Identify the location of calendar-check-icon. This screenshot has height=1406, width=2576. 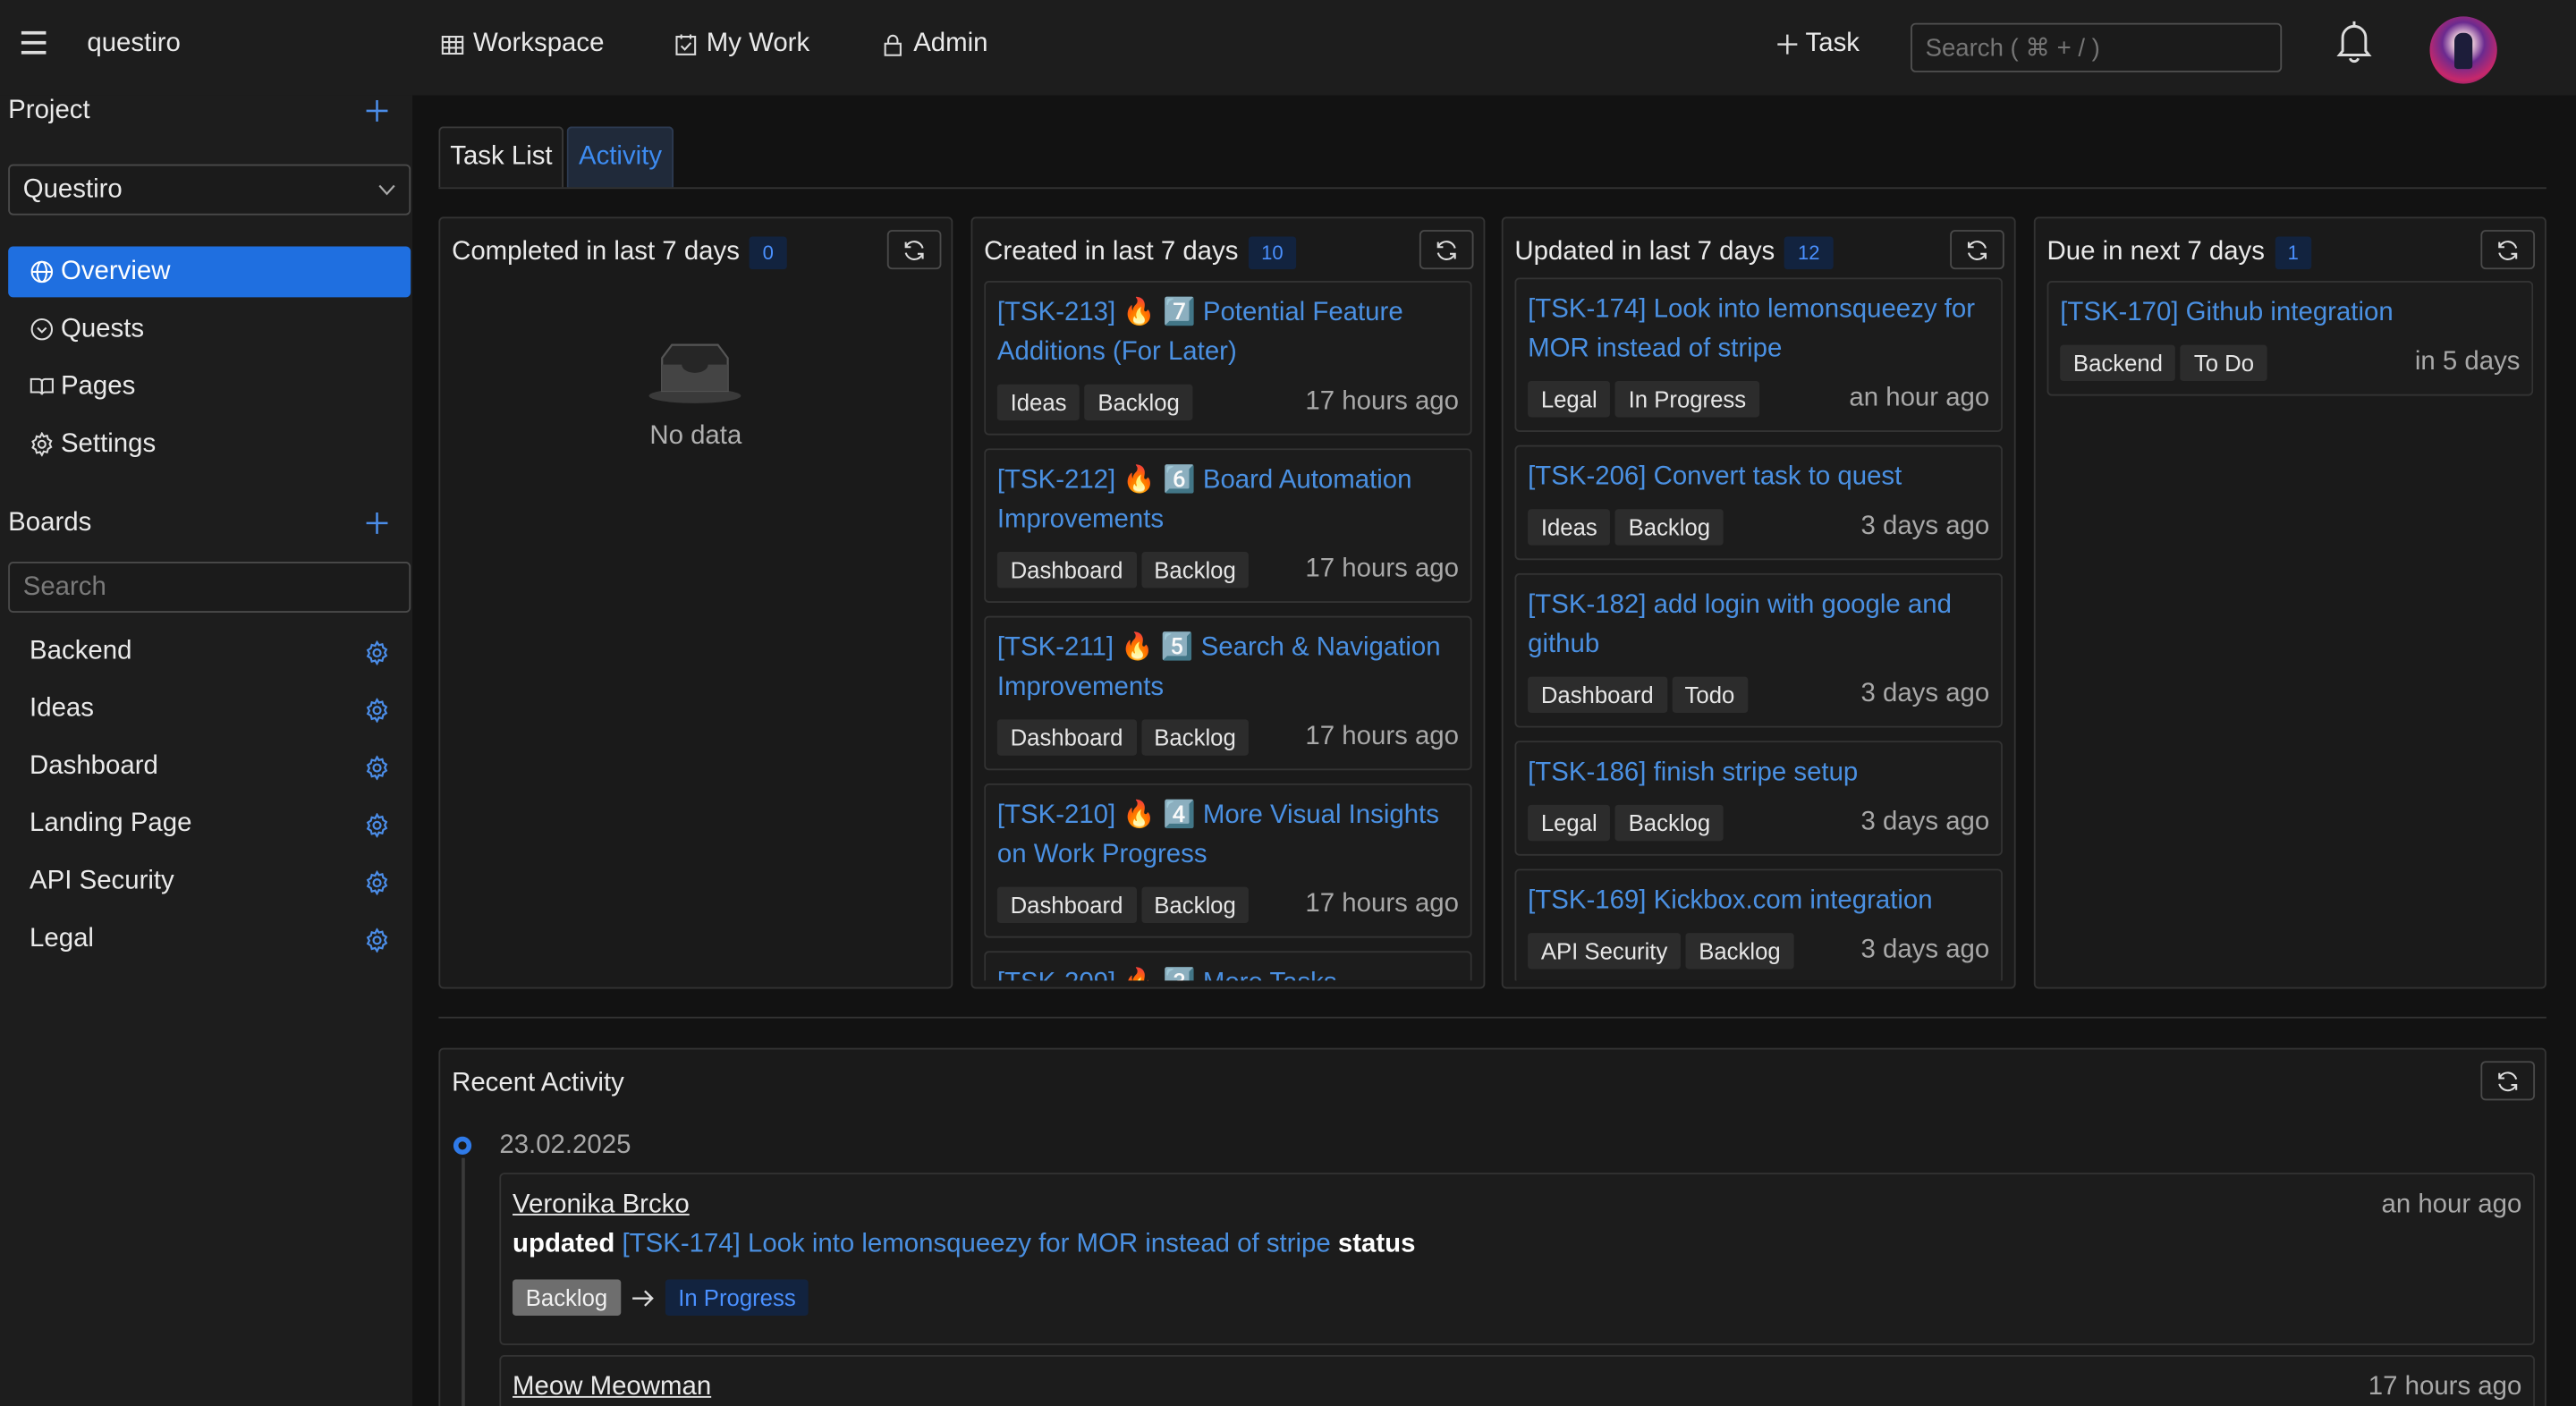
(686, 44).